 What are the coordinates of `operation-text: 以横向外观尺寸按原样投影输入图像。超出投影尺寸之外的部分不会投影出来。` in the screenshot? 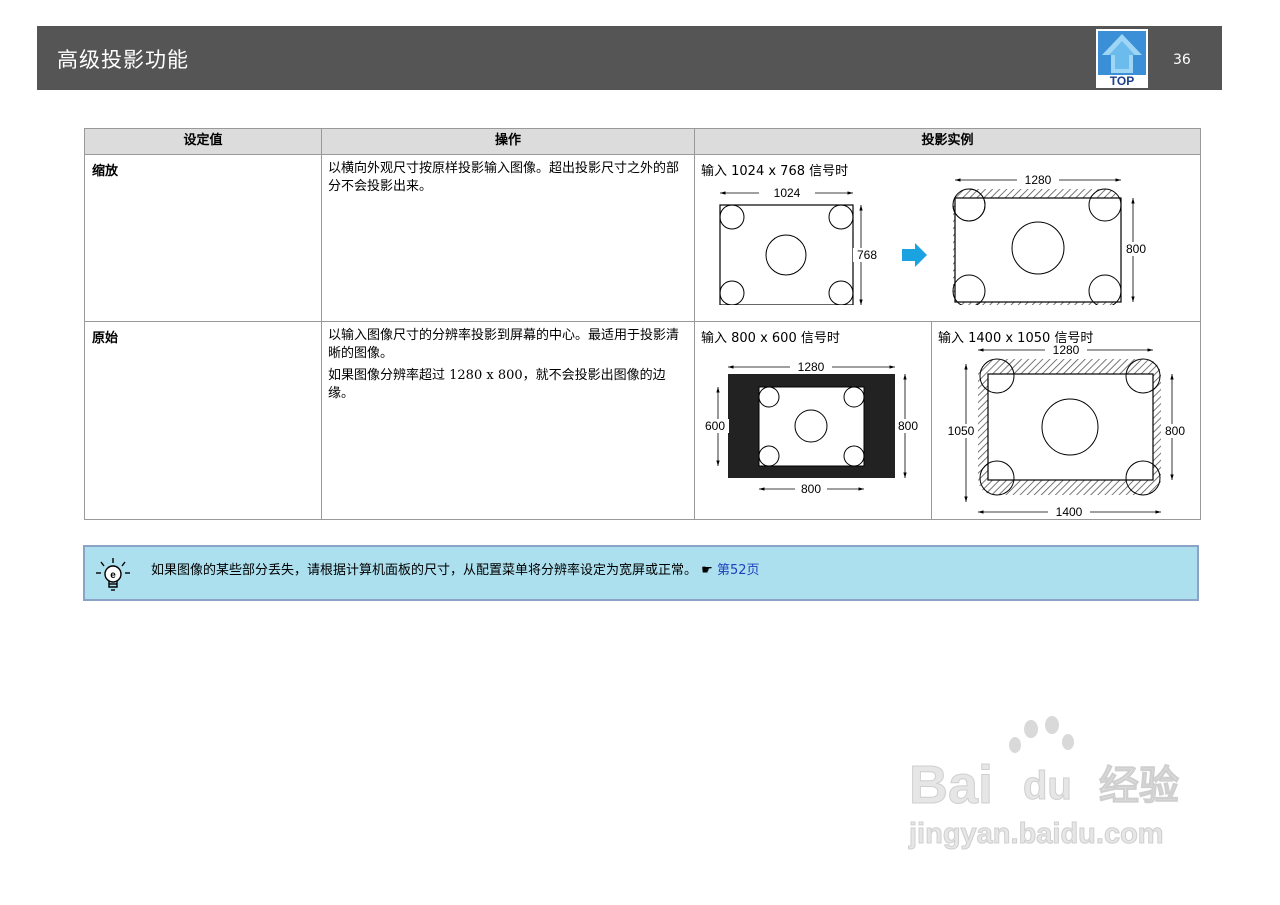 It's located at (504, 177).